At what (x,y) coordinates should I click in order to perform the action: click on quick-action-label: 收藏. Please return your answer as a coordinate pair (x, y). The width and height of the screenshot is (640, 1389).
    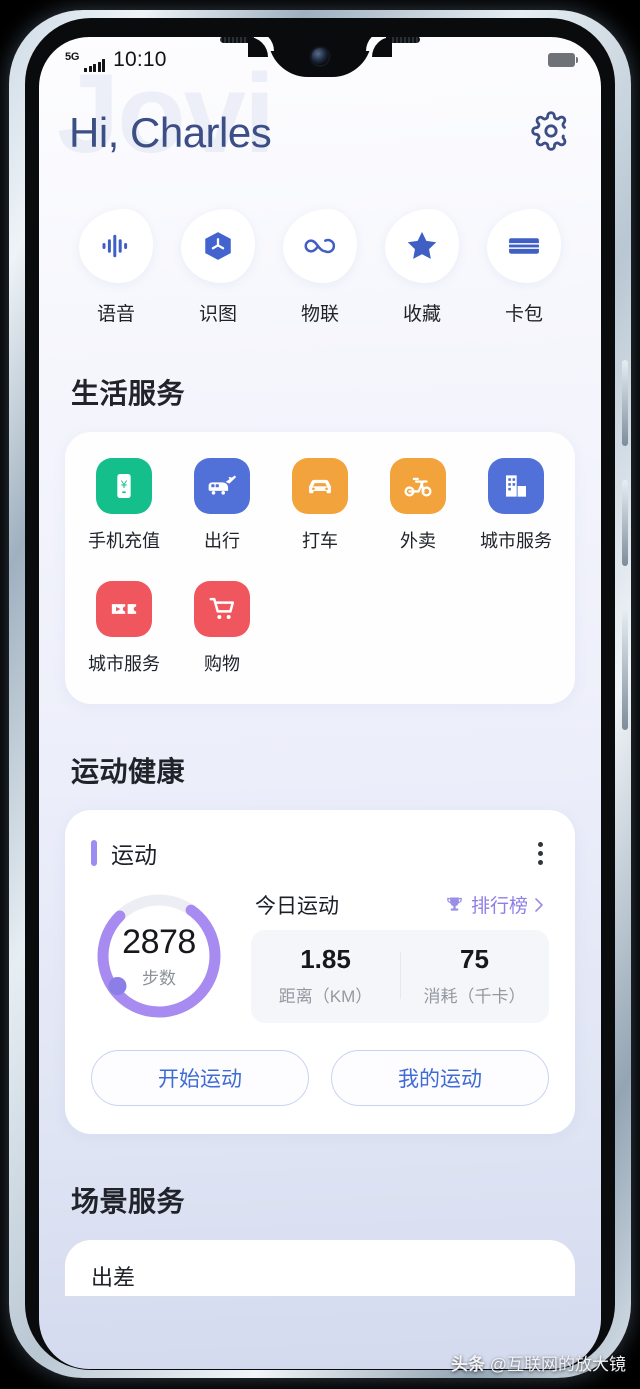
    Looking at the image, I should click on (421, 314).